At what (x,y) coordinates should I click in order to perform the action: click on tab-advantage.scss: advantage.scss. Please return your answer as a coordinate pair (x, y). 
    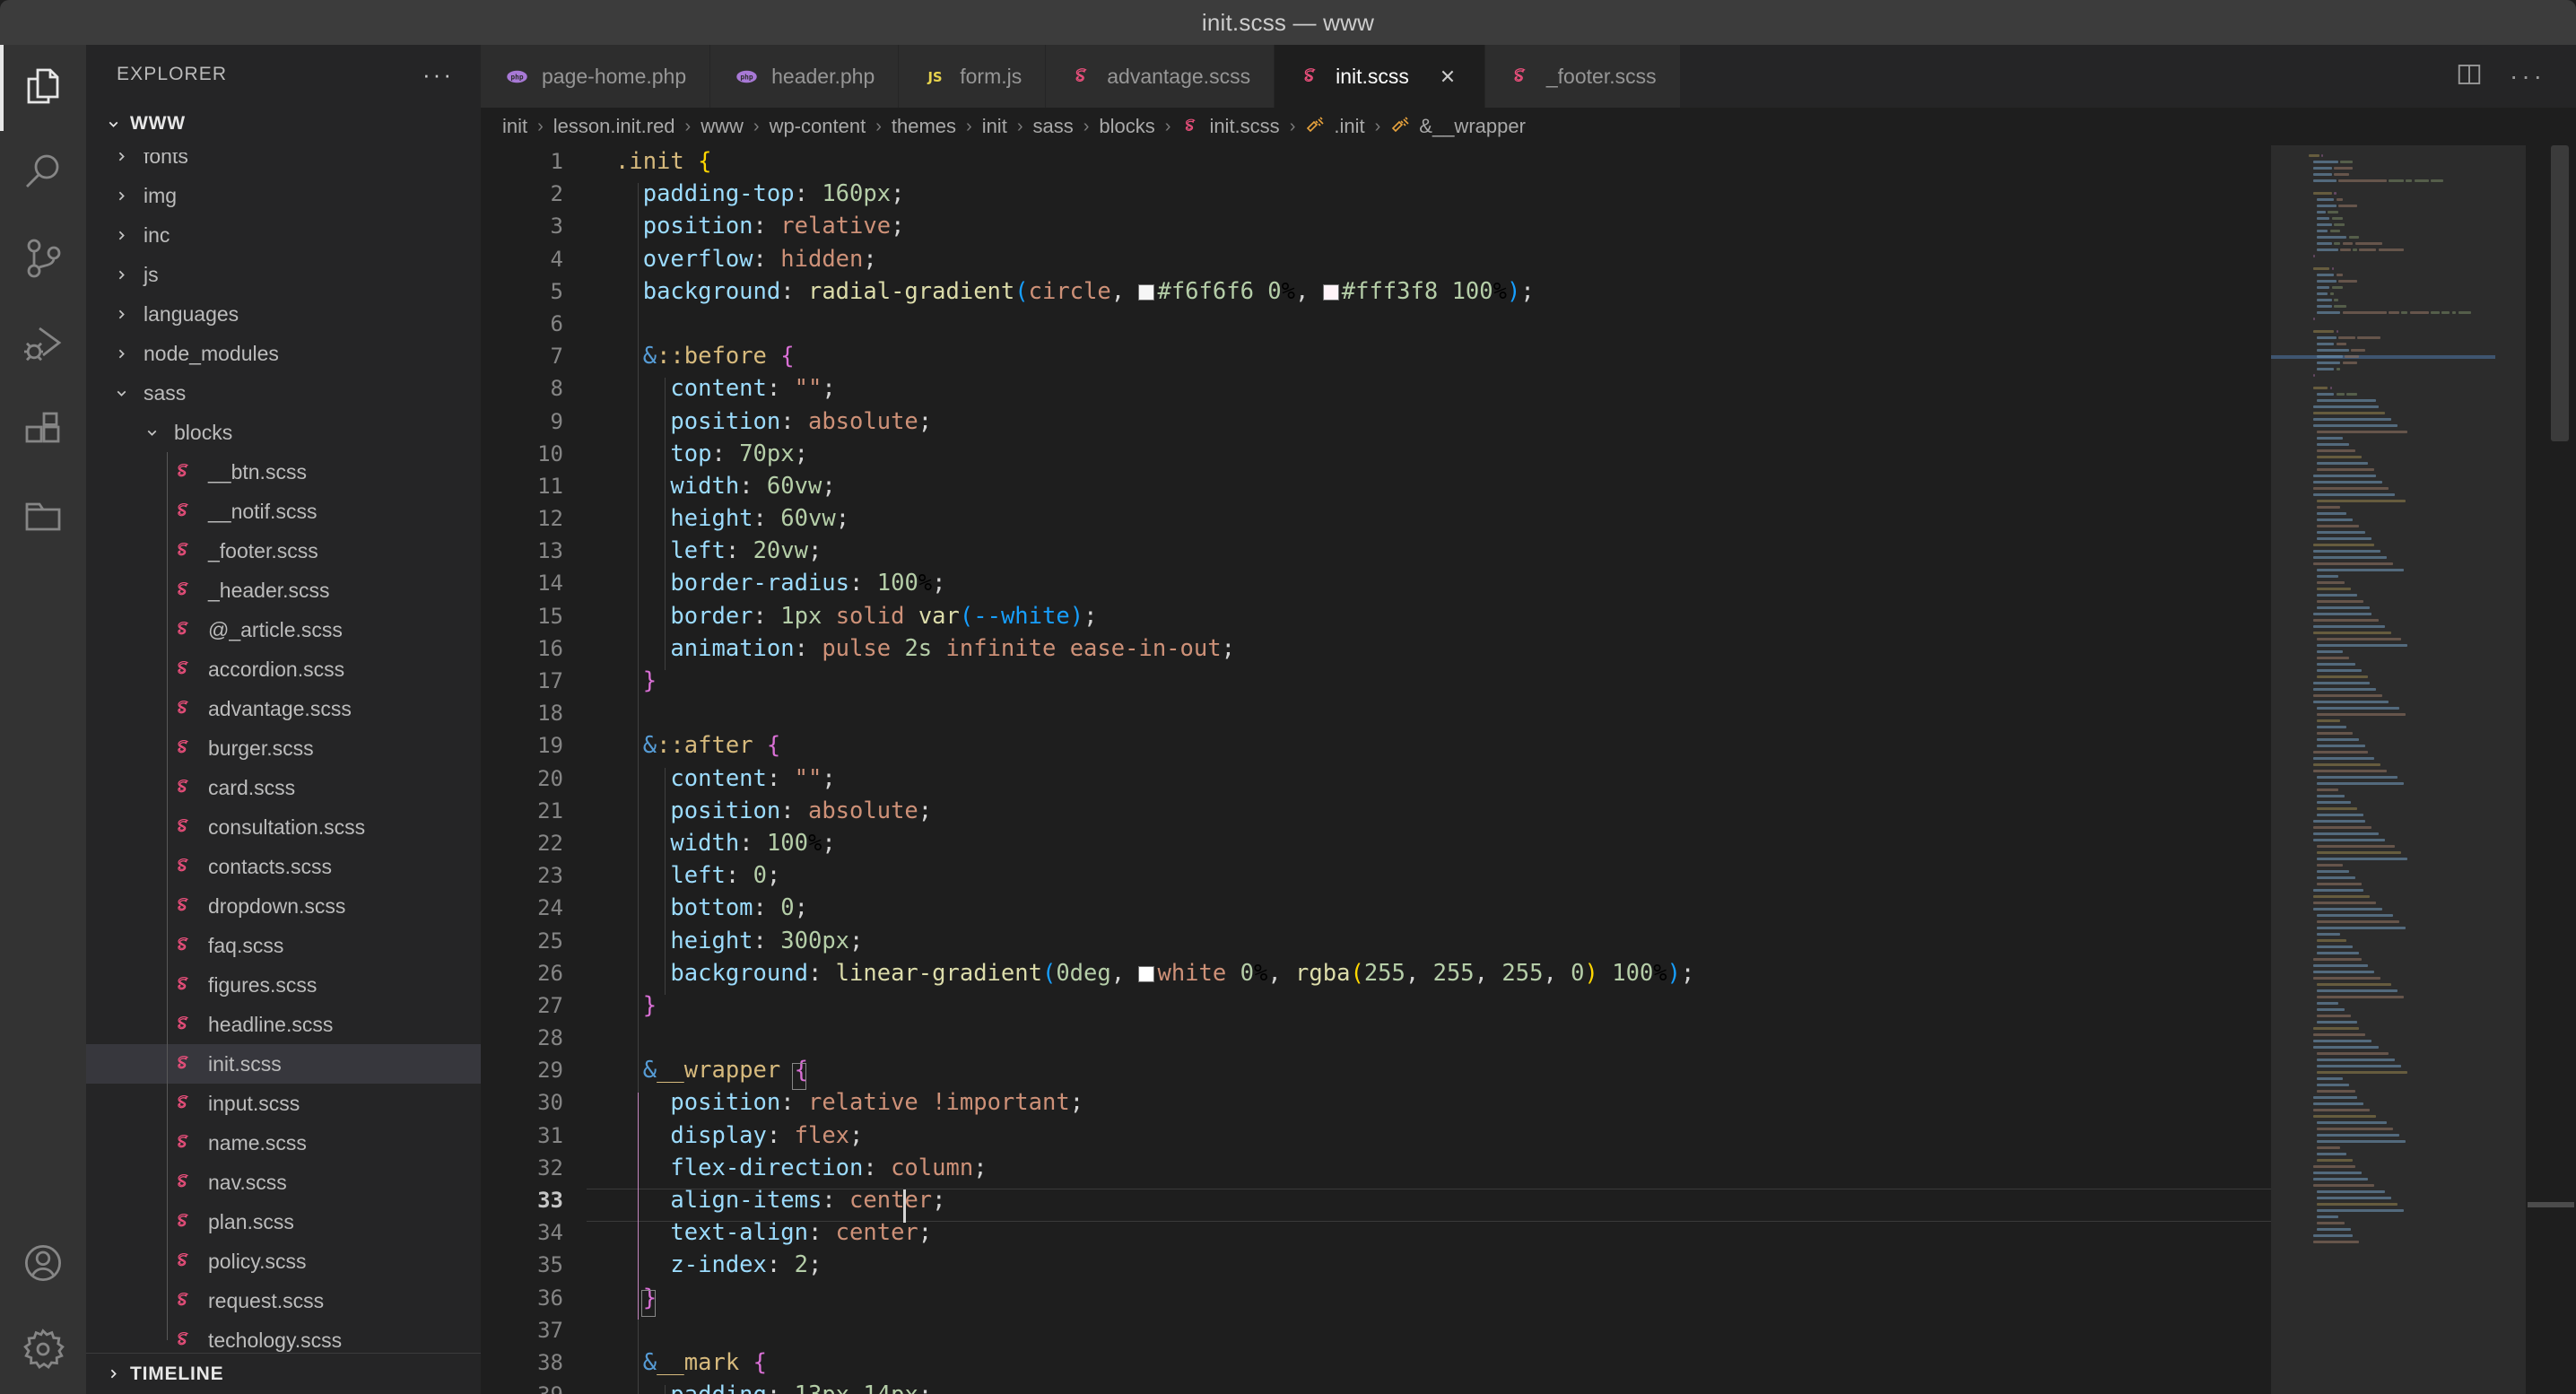
    Looking at the image, I should click on (1160, 76).